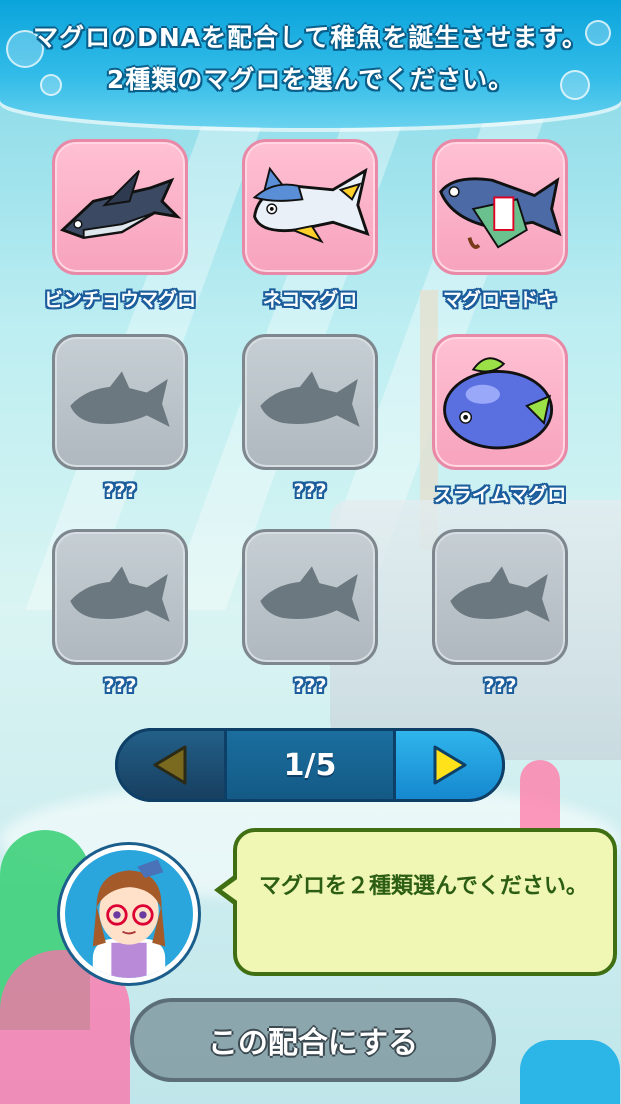  What do you see at coordinates (231, 890) in the screenshot?
I see `speech-tail-fill` at bounding box center [231, 890].